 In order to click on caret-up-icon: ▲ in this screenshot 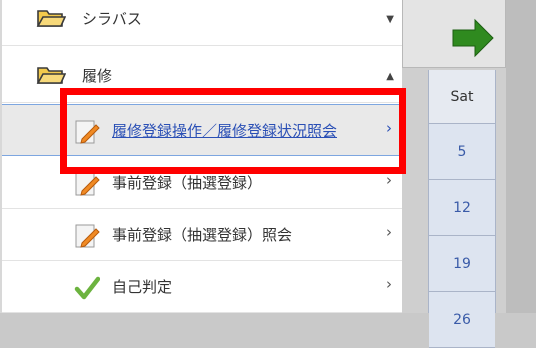, I will do `click(390, 76)`.